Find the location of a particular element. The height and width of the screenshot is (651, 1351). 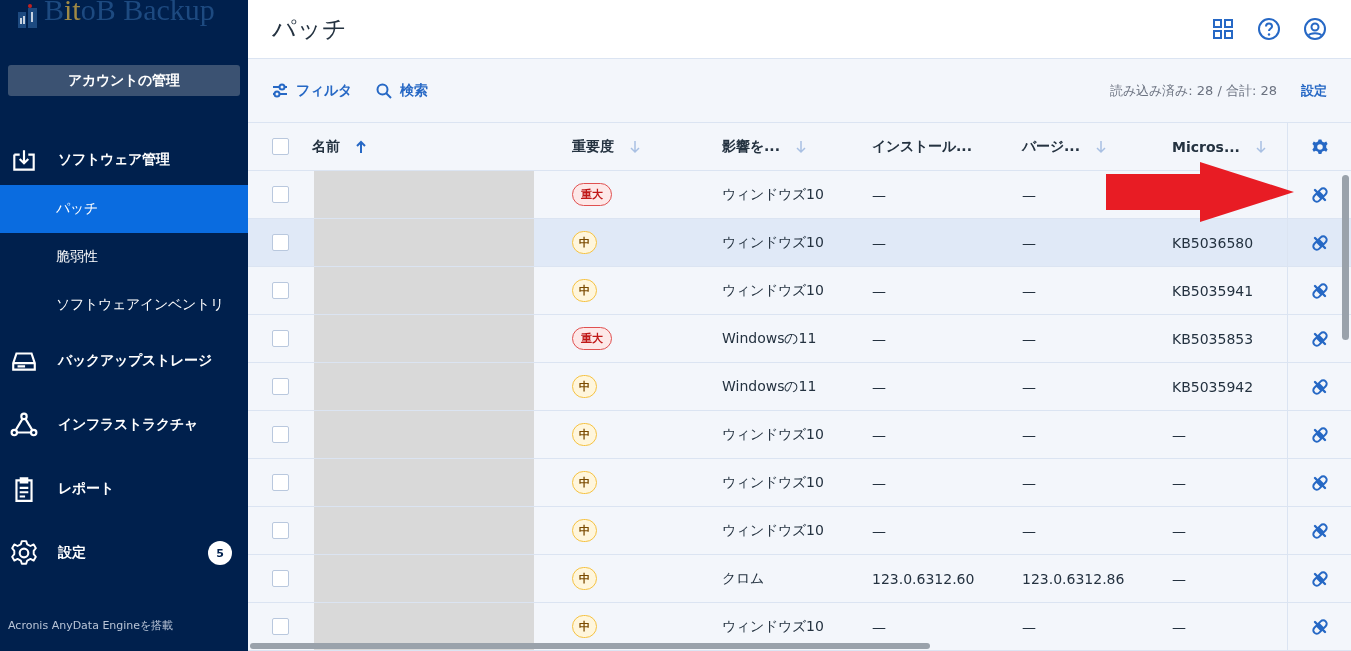

logo-icon is located at coordinates (28, 16).